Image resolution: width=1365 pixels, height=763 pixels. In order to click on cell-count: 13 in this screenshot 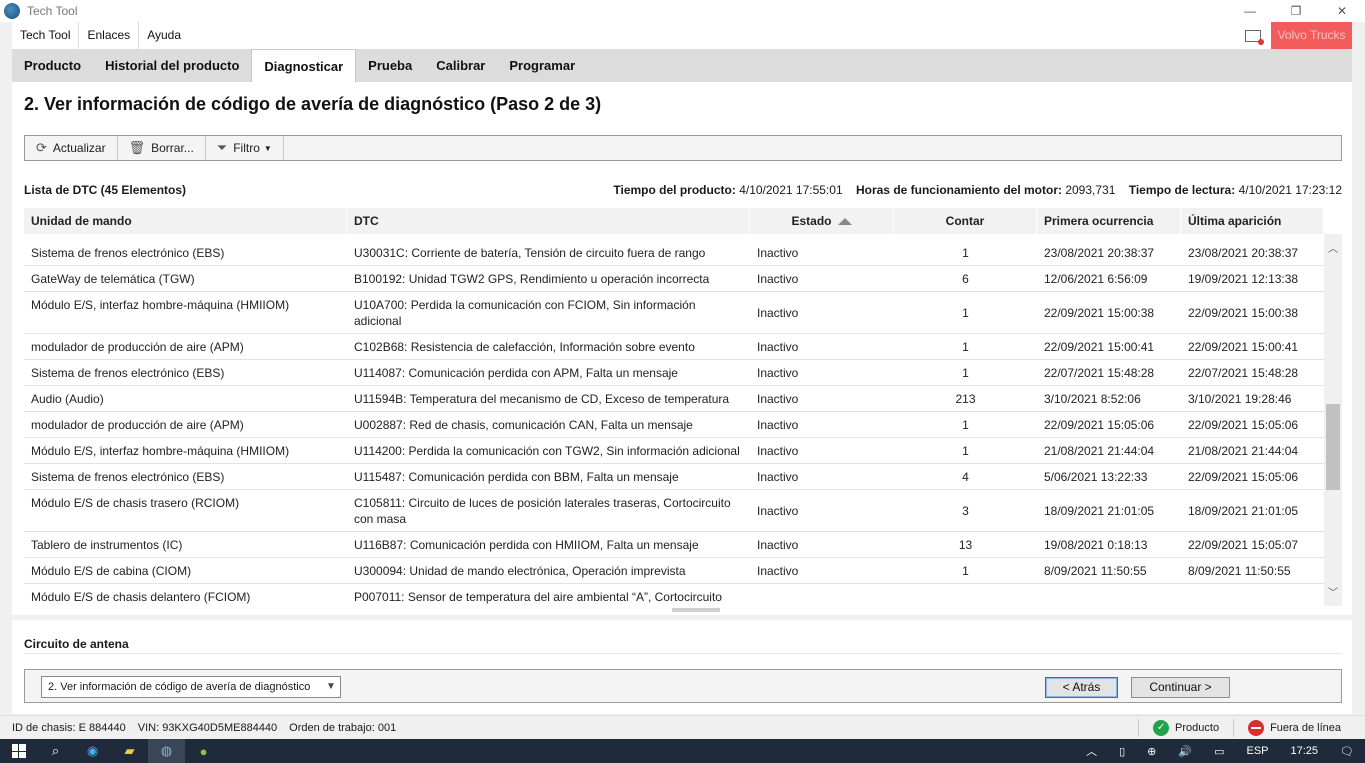, I will do `click(965, 545)`.